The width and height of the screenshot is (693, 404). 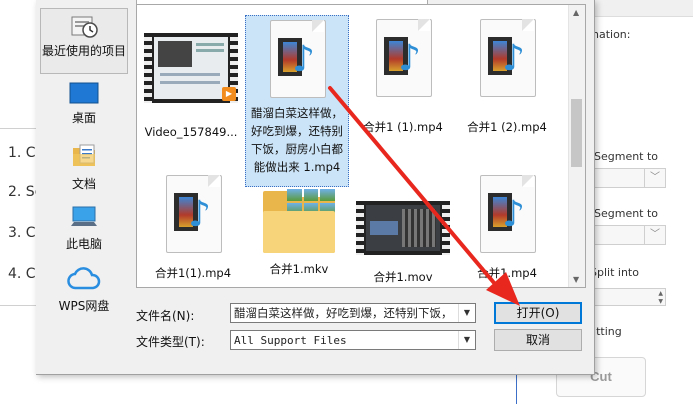 I want to click on open-button: 打开(O), so click(x=538, y=313).